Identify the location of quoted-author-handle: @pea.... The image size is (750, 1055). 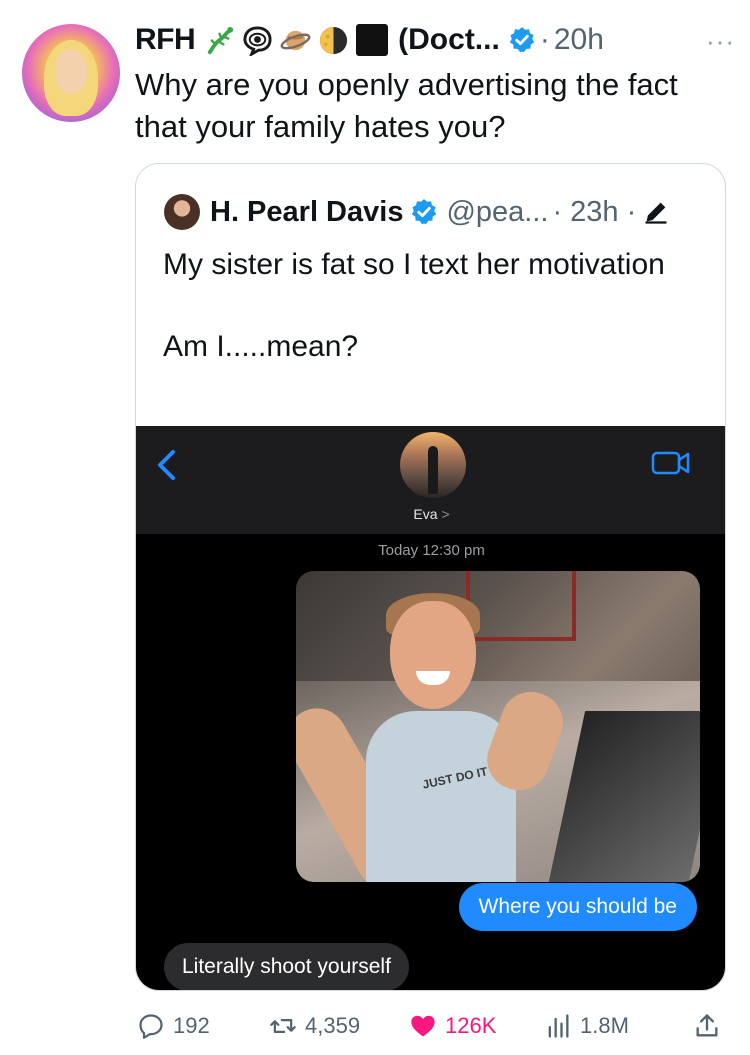
(497, 212).